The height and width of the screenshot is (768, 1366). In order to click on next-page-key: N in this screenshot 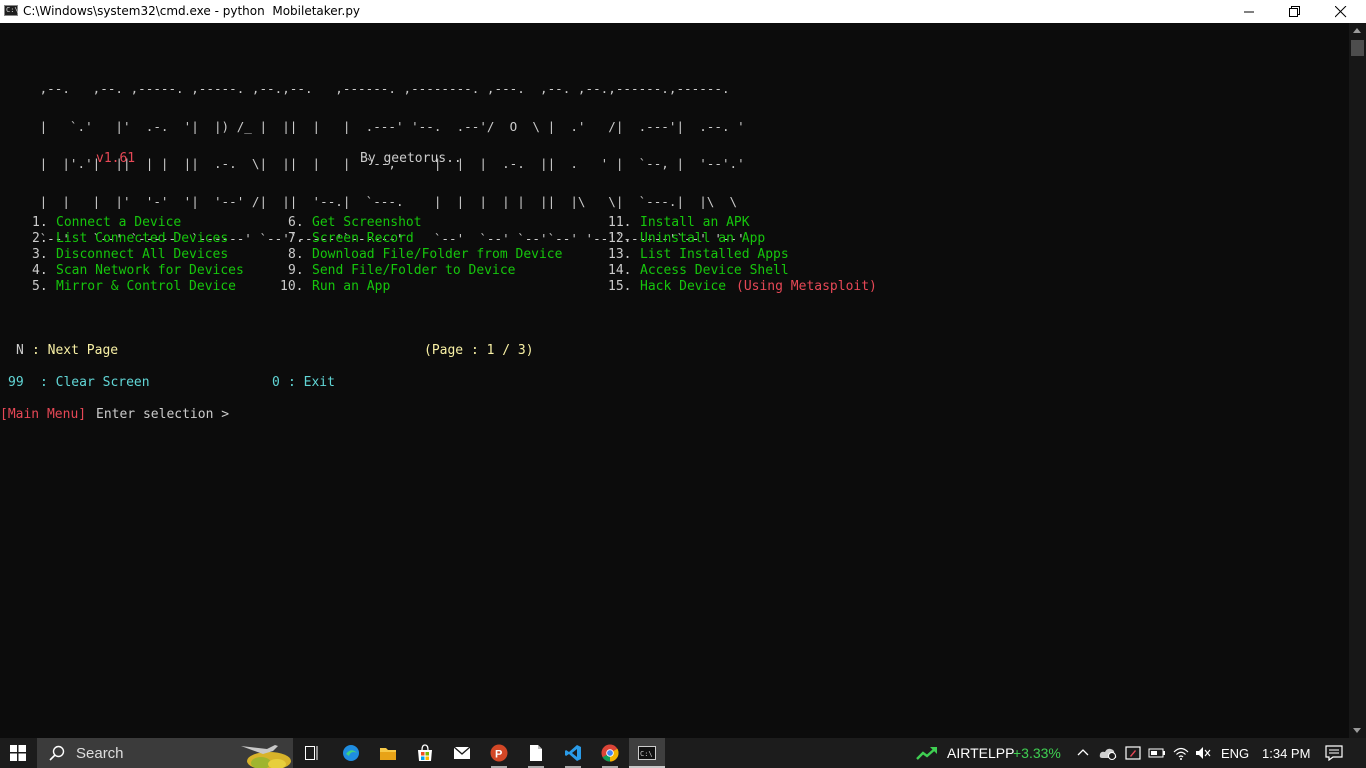, I will do `click(20, 350)`.